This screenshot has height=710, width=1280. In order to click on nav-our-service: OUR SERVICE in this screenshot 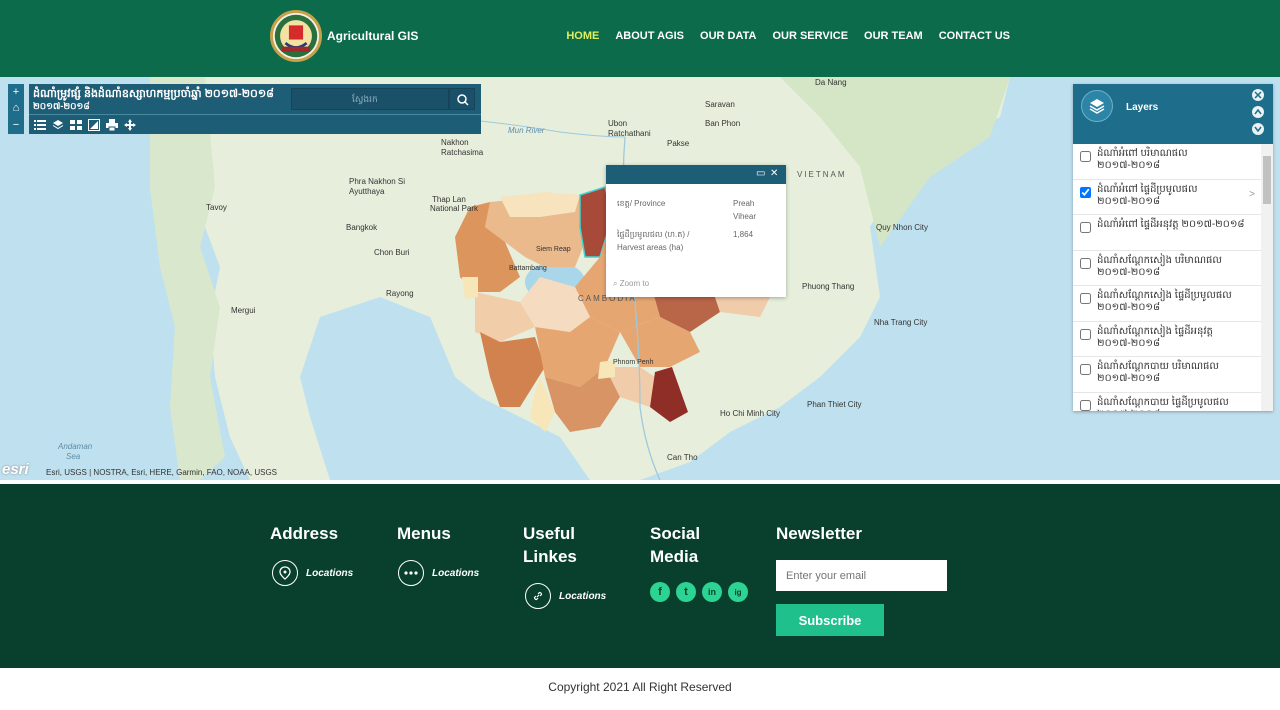, I will do `click(810, 36)`.